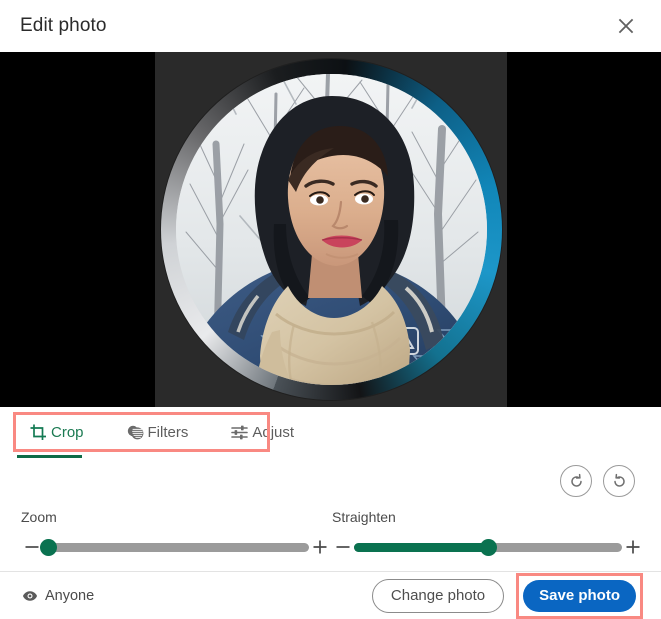 Image resolution: width=661 pixels, height=619 pixels. I want to click on filters-icon, so click(135, 432).